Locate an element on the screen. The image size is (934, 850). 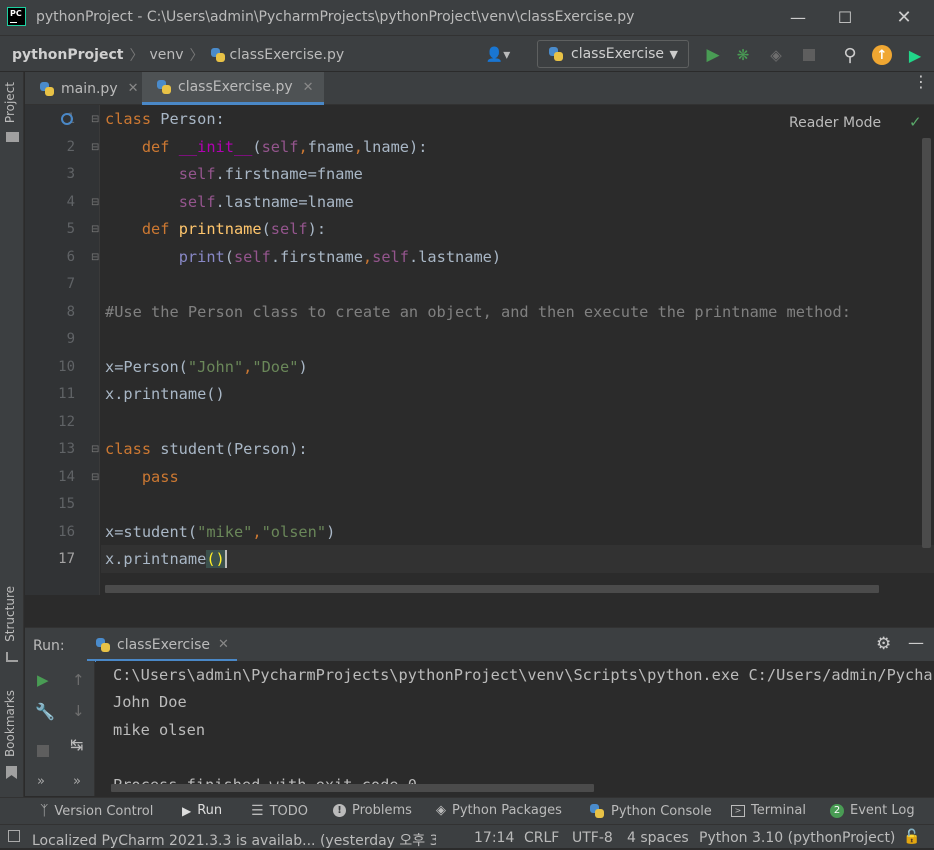
tool-label: Event Log is located at coordinates (882, 810).